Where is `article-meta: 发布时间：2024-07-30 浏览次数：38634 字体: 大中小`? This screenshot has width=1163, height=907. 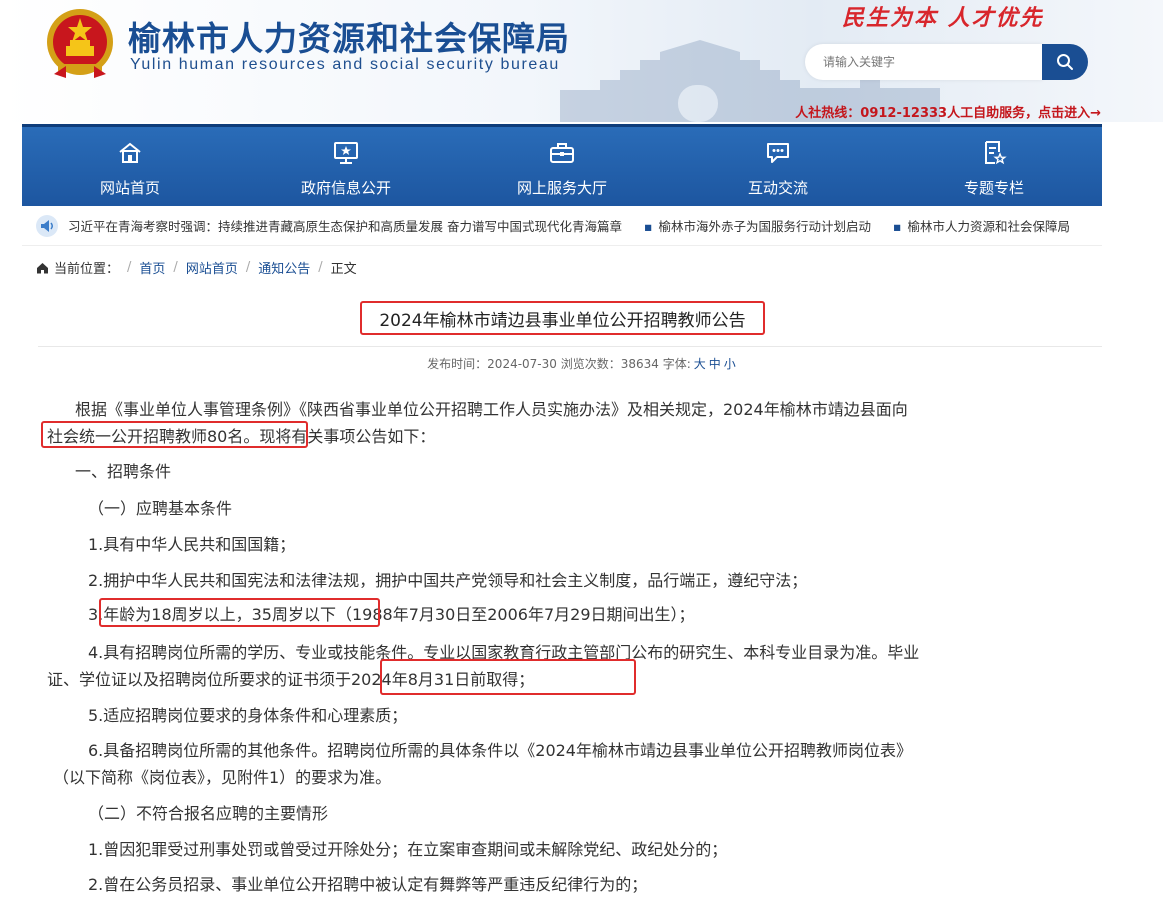
article-meta: 发布时间：2024-07-30 浏览次数：38634 字体: 大中小 is located at coordinates (581, 363).